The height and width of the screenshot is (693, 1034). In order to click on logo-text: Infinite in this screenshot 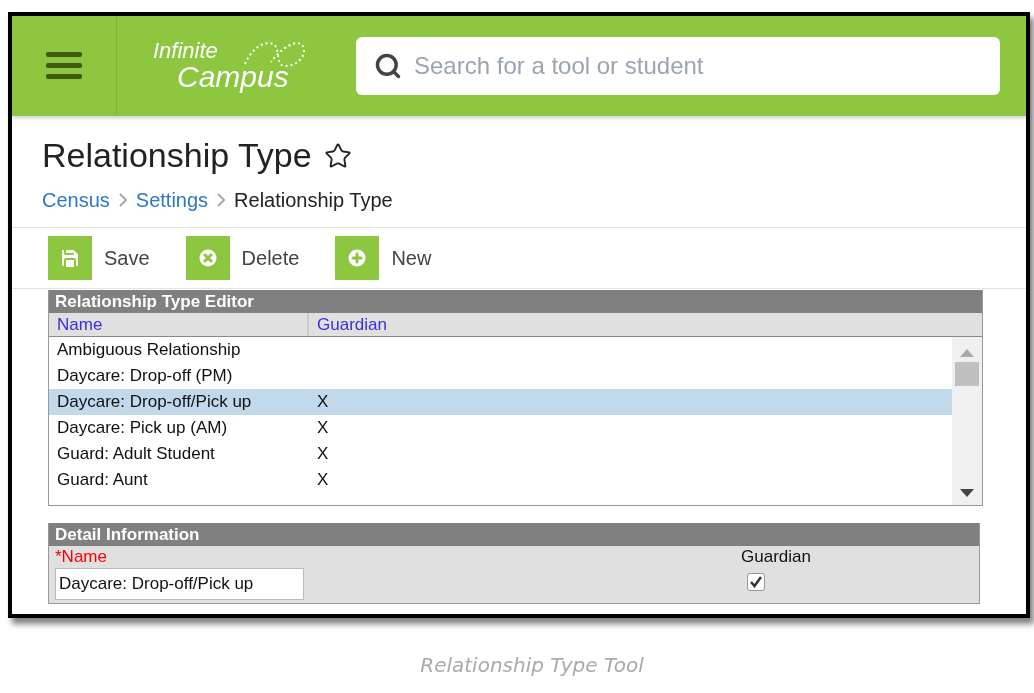, I will do `click(186, 51)`.